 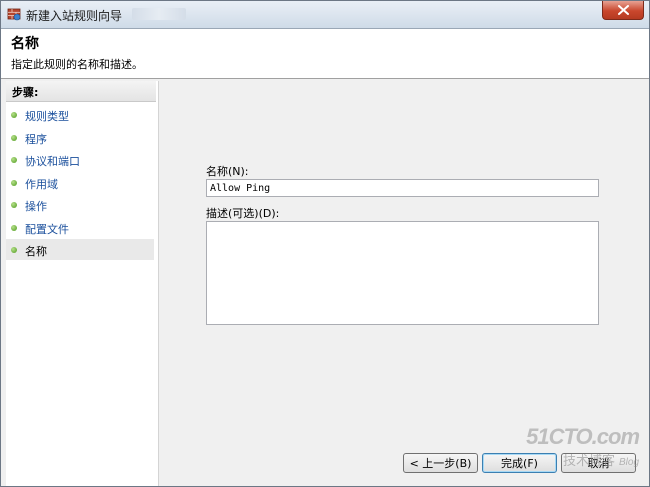 What do you see at coordinates (325, 54) in the screenshot?
I see `page-header: 名称 指定此规则的名称和描述。` at bounding box center [325, 54].